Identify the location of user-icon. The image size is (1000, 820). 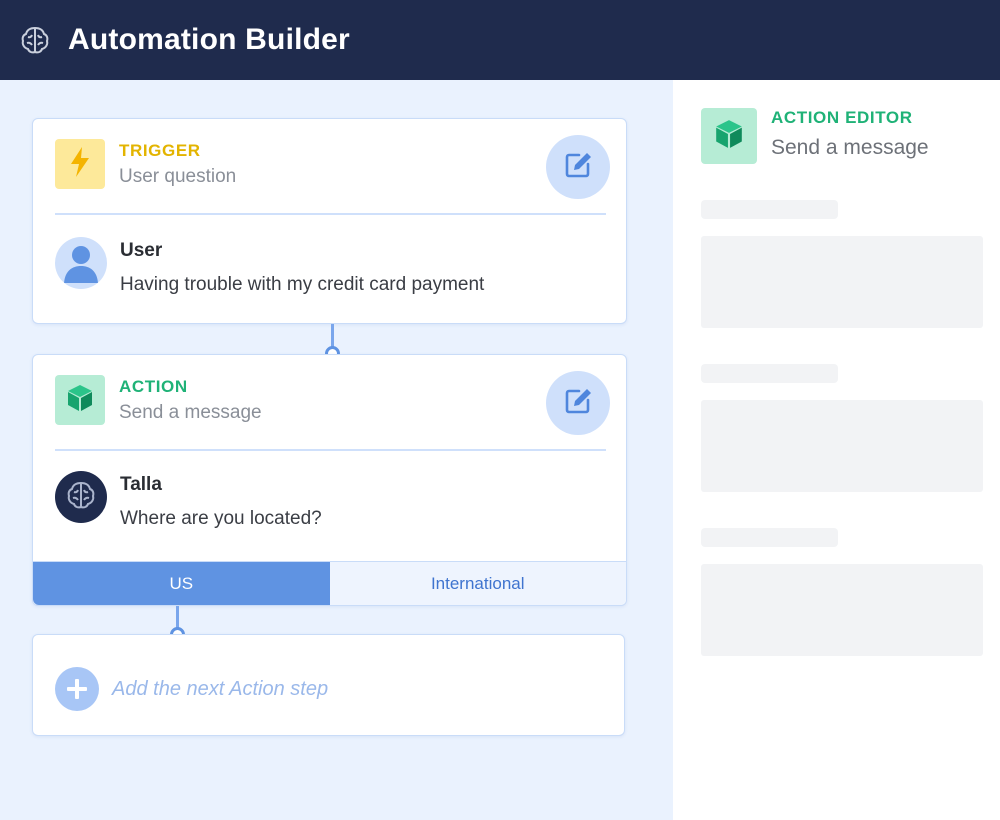
(81, 263).